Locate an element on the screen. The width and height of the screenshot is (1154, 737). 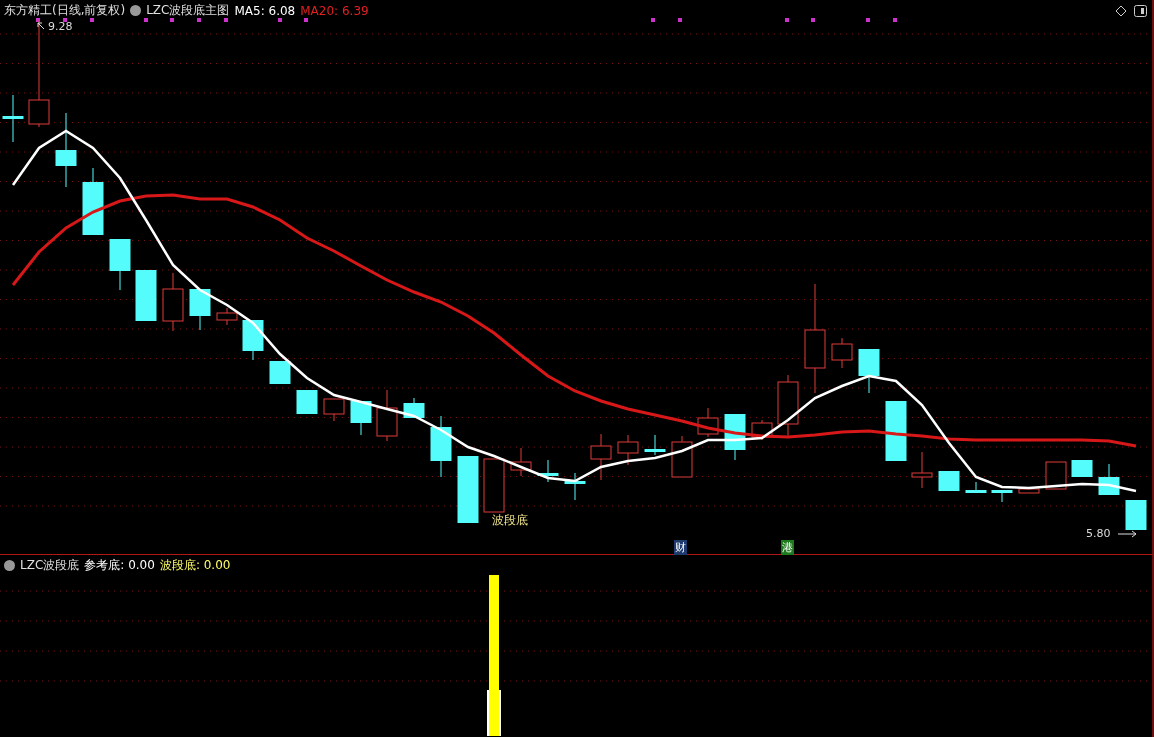
indicator-name: LZC波段底主图 is located at coordinates (188, 10).